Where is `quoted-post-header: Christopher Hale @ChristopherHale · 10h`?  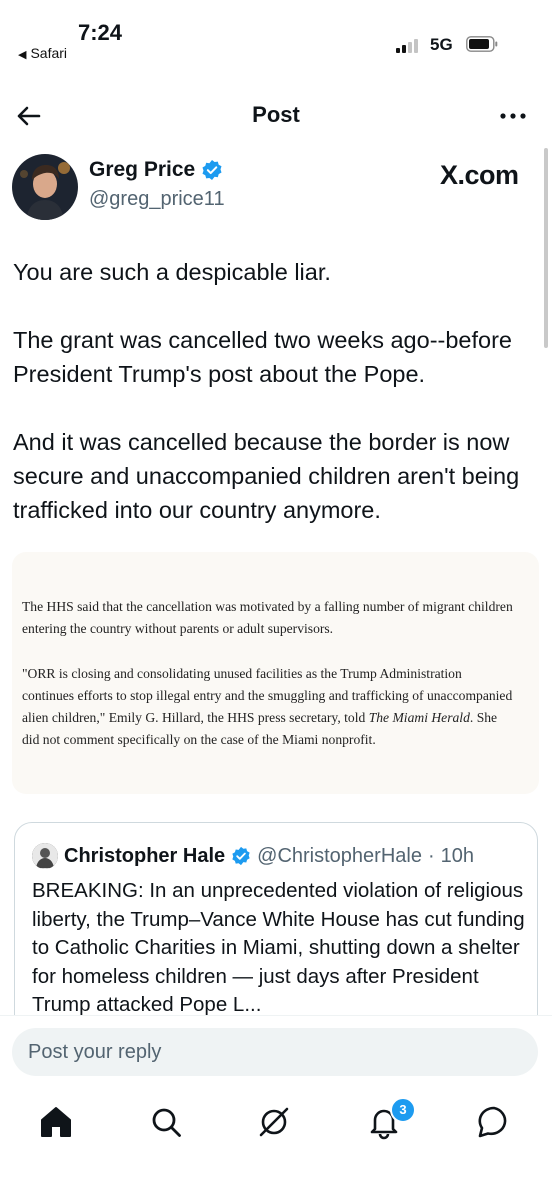 quoted-post-header: Christopher Hale @ChristopherHale · 10h is located at coordinates (253, 856).